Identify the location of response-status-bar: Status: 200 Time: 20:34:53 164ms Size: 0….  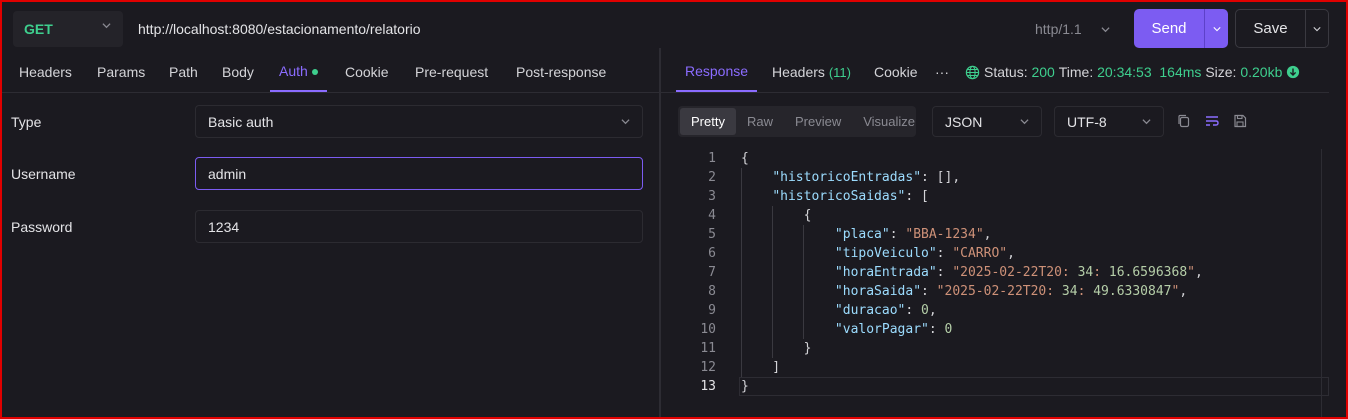
(1132, 72).